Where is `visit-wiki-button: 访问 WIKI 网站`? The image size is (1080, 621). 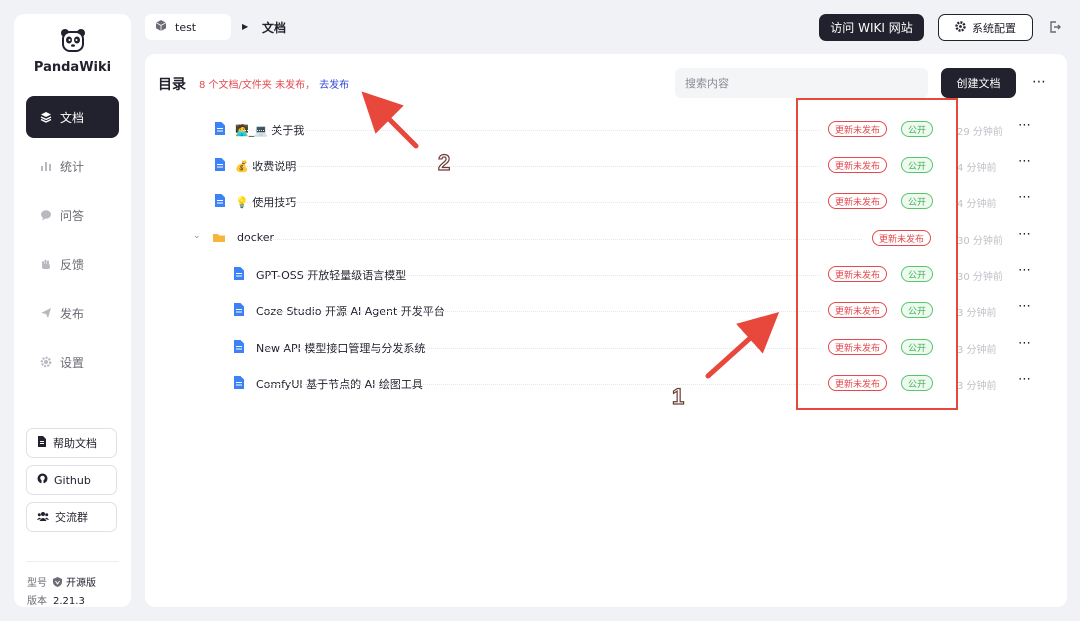
visit-wiki-button: 访问 WIKI 网站 is located at coordinates (871, 27).